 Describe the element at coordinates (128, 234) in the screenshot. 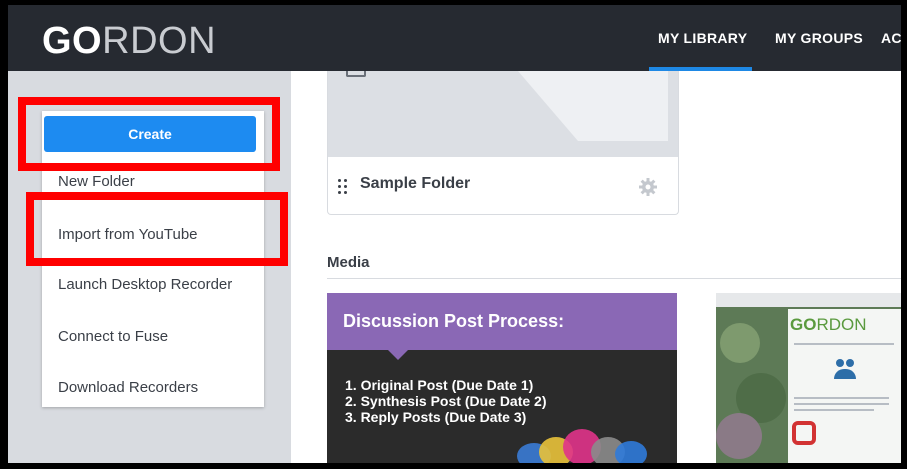

I see `menu-item-import-from-youtube: Import from YouTube` at that location.